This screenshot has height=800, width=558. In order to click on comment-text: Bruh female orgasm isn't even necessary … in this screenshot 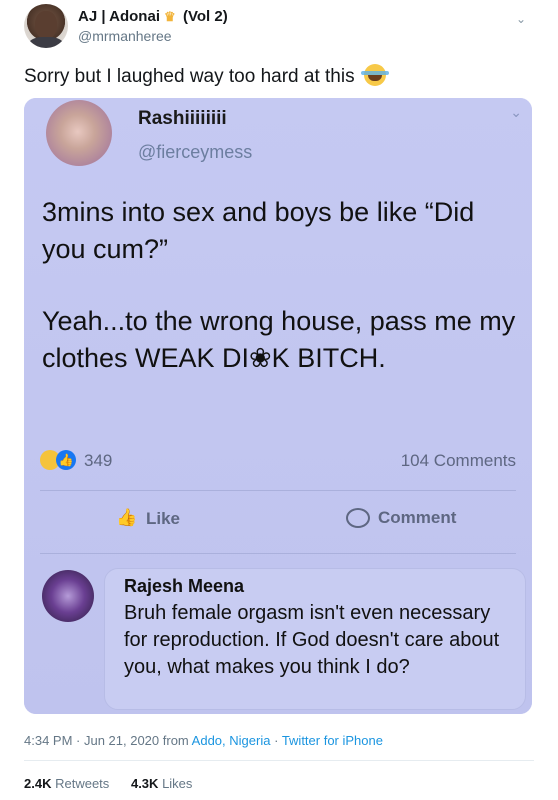, I will do `click(312, 640)`.